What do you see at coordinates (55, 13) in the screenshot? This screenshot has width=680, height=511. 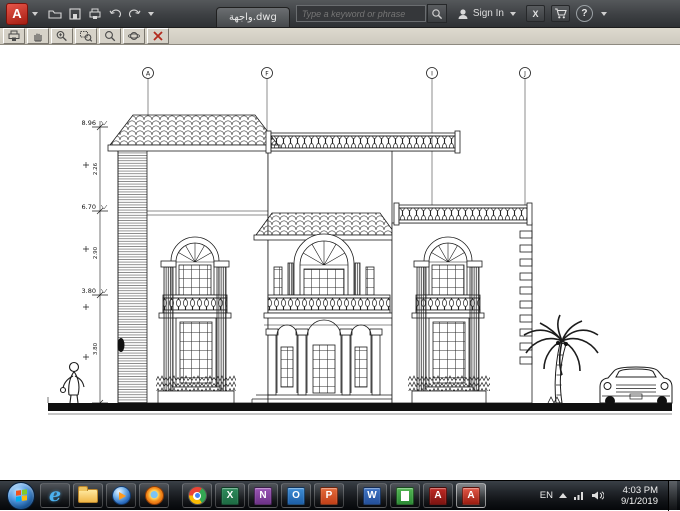 I see `open-file-icon` at bounding box center [55, 13].